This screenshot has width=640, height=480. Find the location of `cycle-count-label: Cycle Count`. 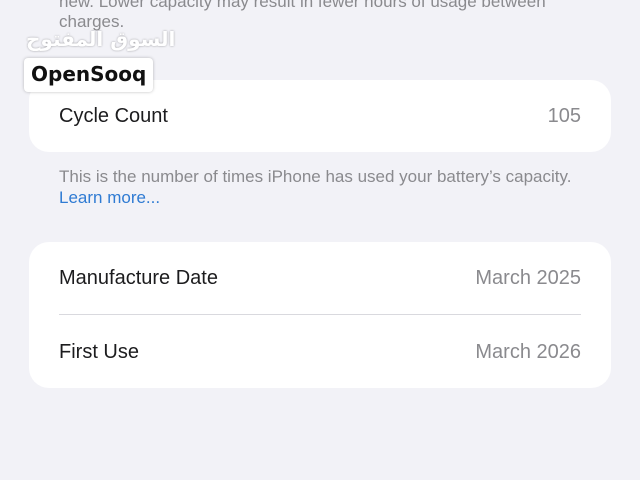

cycle-count-label: Cycle Count is located at coordinates (113, 115).